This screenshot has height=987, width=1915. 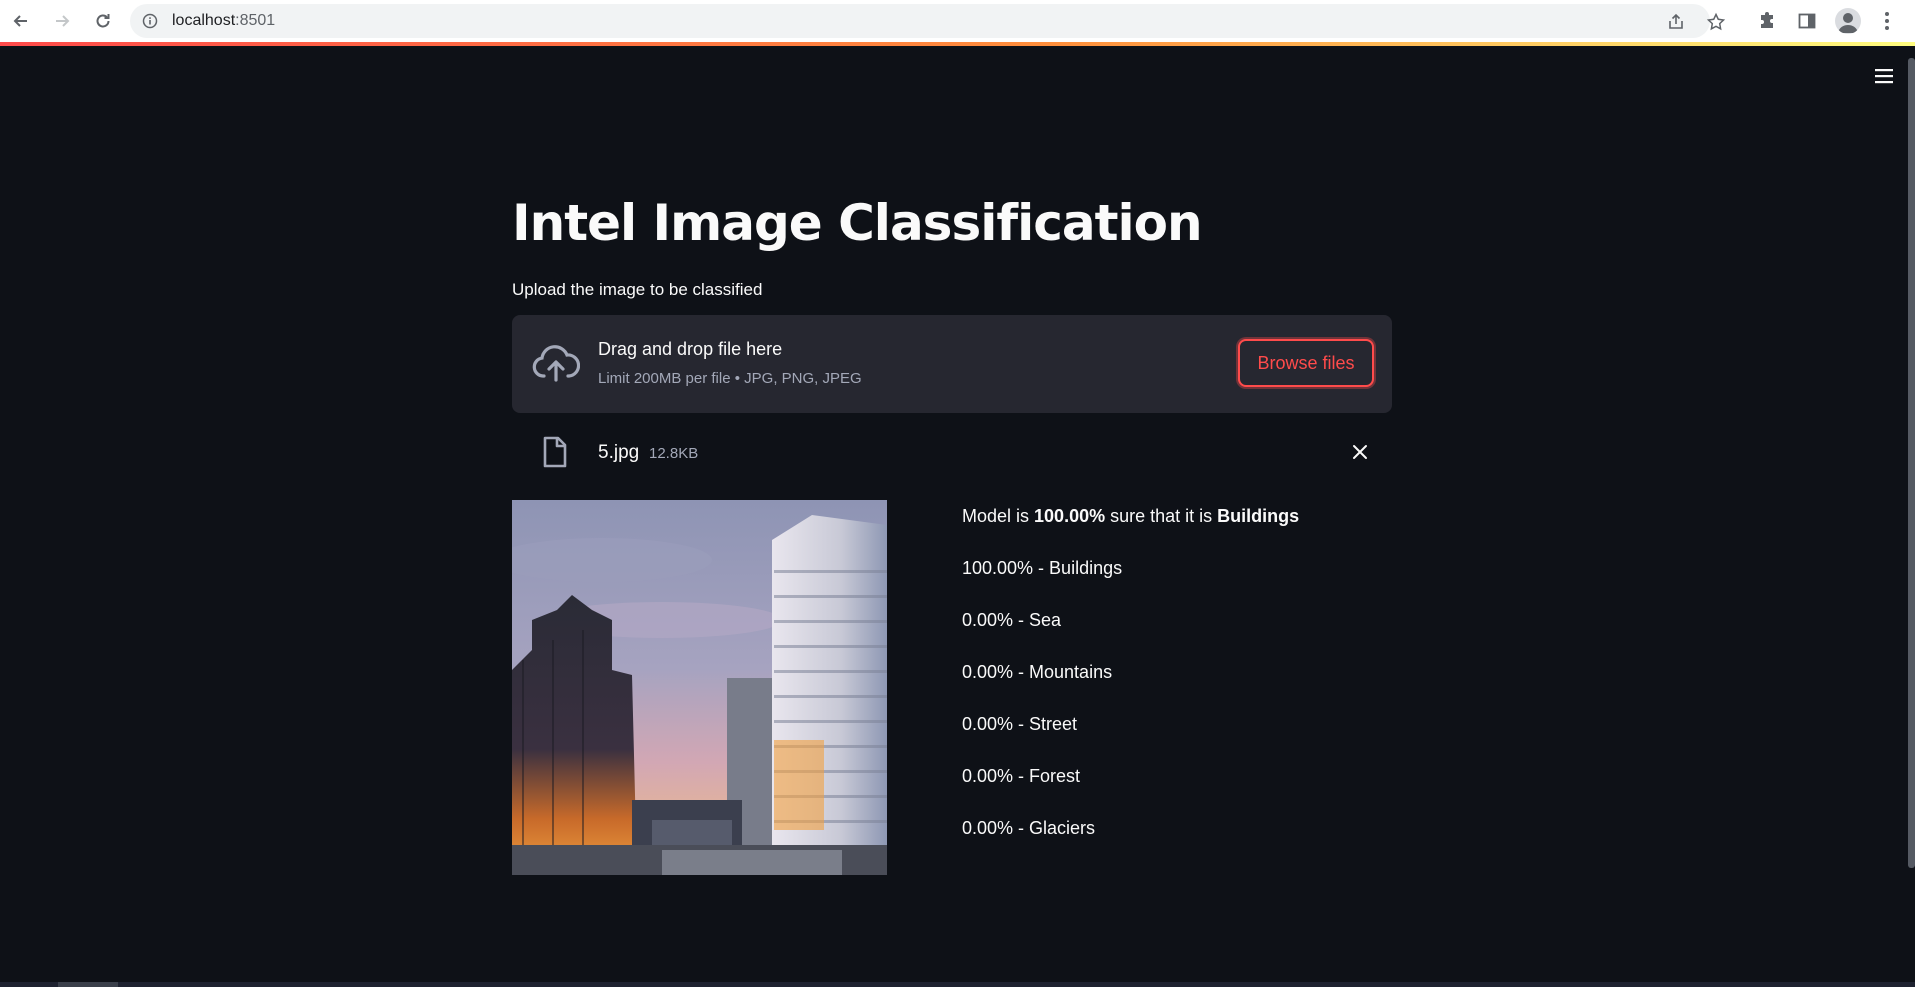 What do you see at coordinates (1306, 363) in the screenshot?
I see `browse-files-button: Browse files` at bounding box center [1306, 363].